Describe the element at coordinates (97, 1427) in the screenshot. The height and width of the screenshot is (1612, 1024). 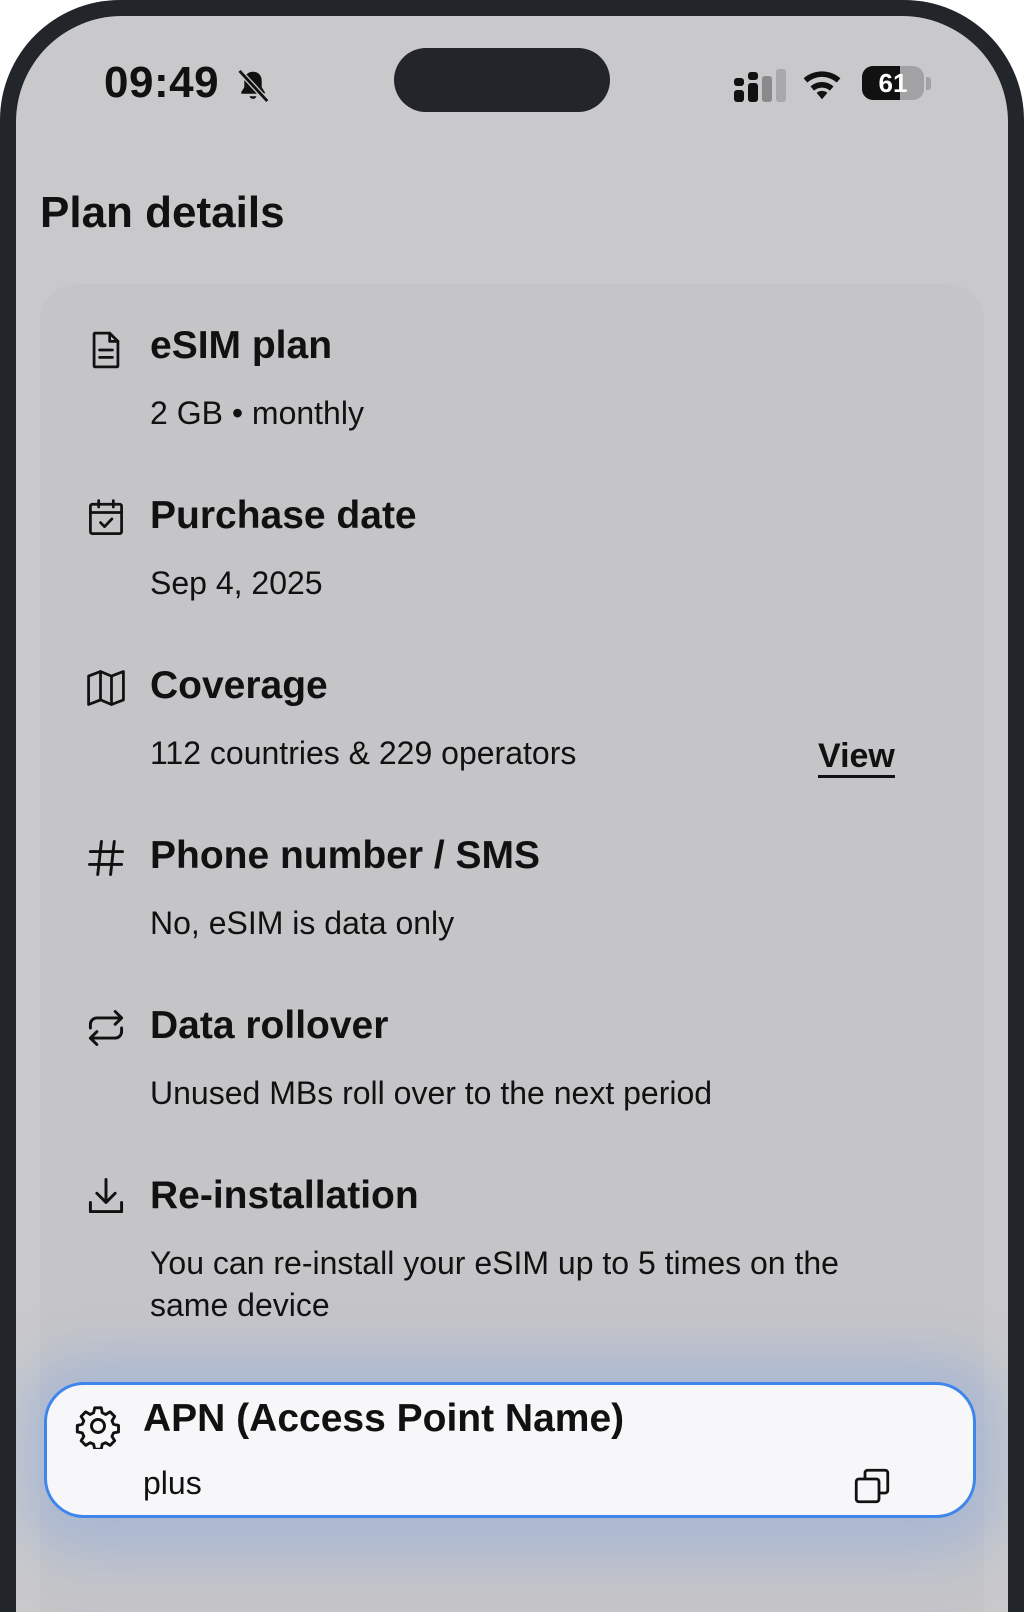
I see `gear-icon` at that location.